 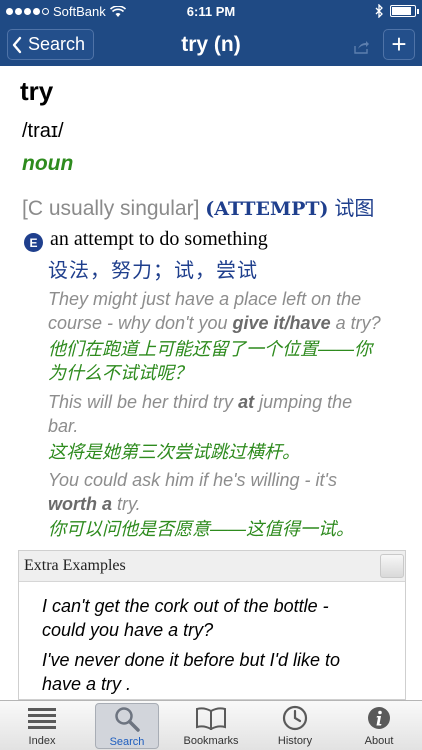 What do you see at coordinates (211, 45) in the screenshot?
I see `navigation-bar: Search try (n) +` at bounding box center [211, 45].